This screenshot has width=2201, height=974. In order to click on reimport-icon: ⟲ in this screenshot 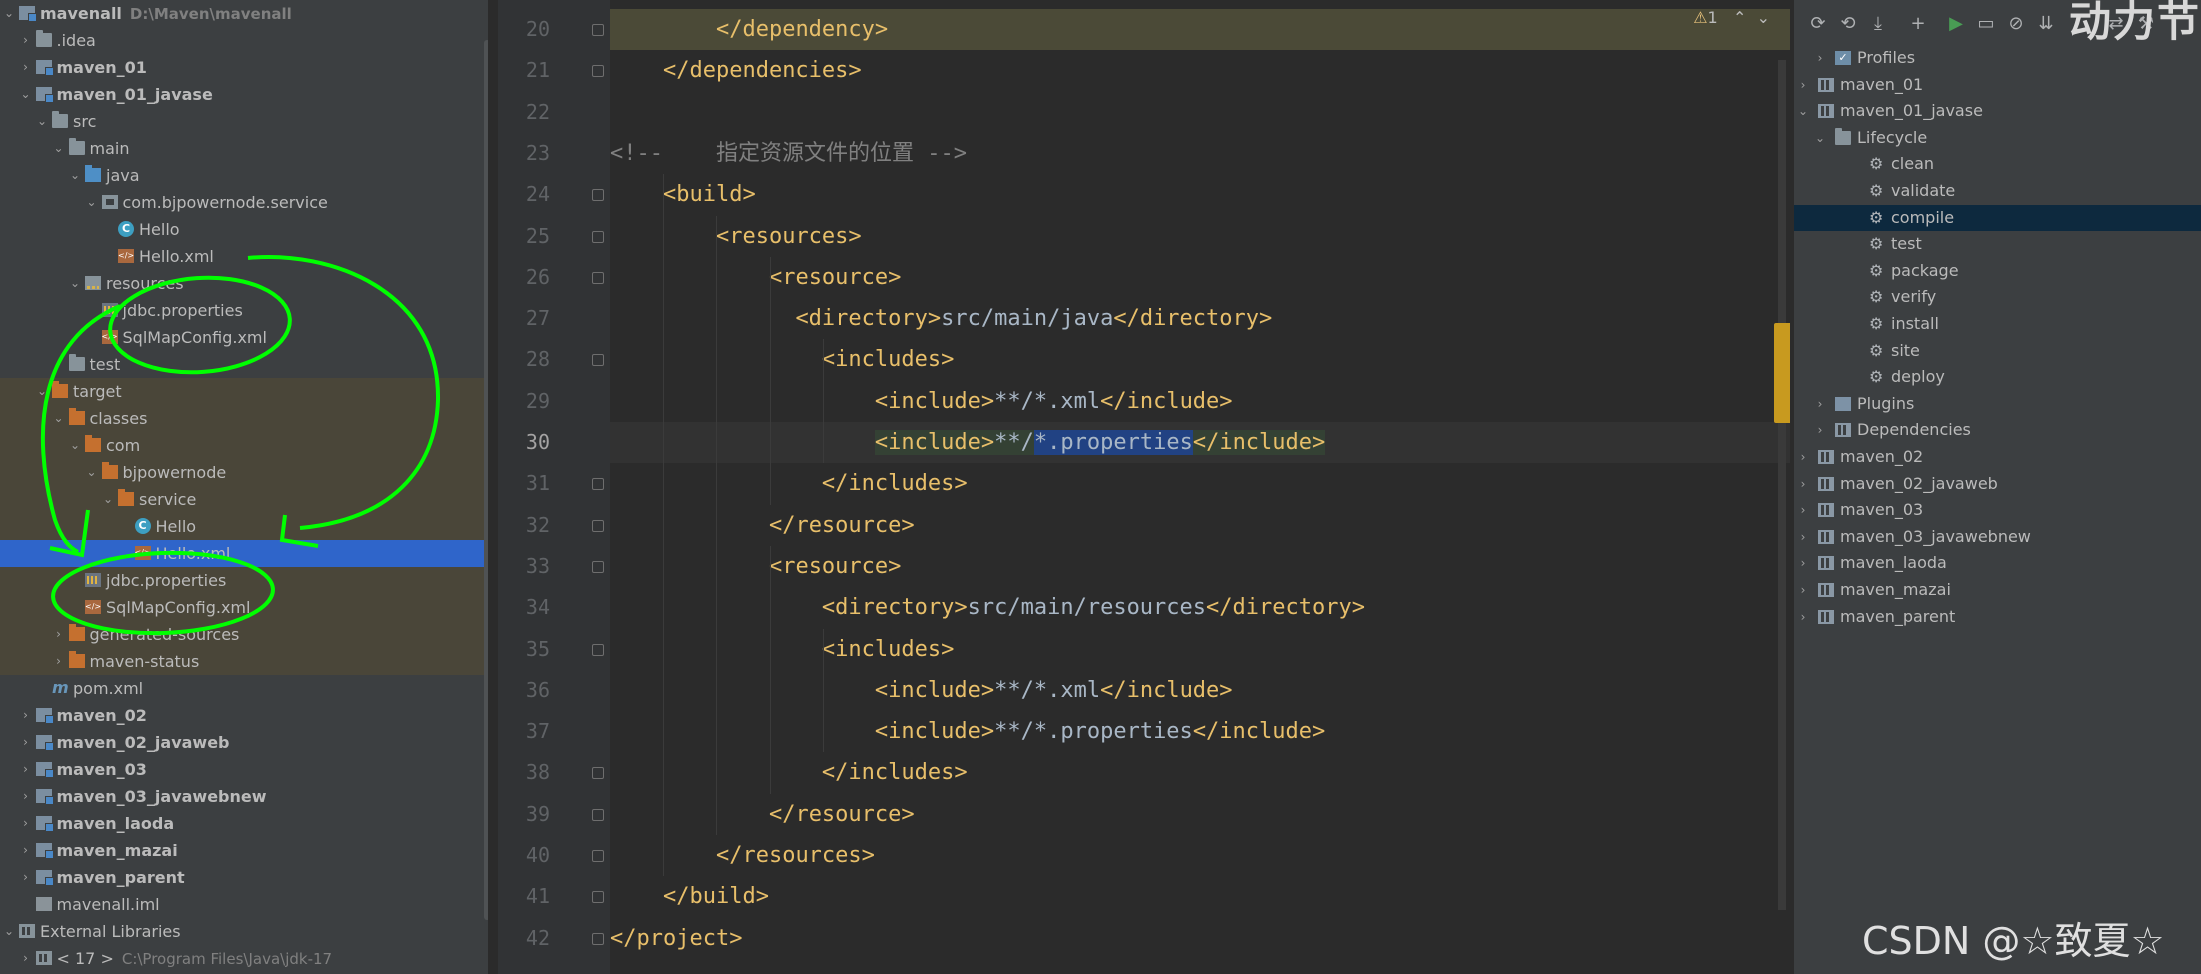, I will do `click(1848, 24)`.